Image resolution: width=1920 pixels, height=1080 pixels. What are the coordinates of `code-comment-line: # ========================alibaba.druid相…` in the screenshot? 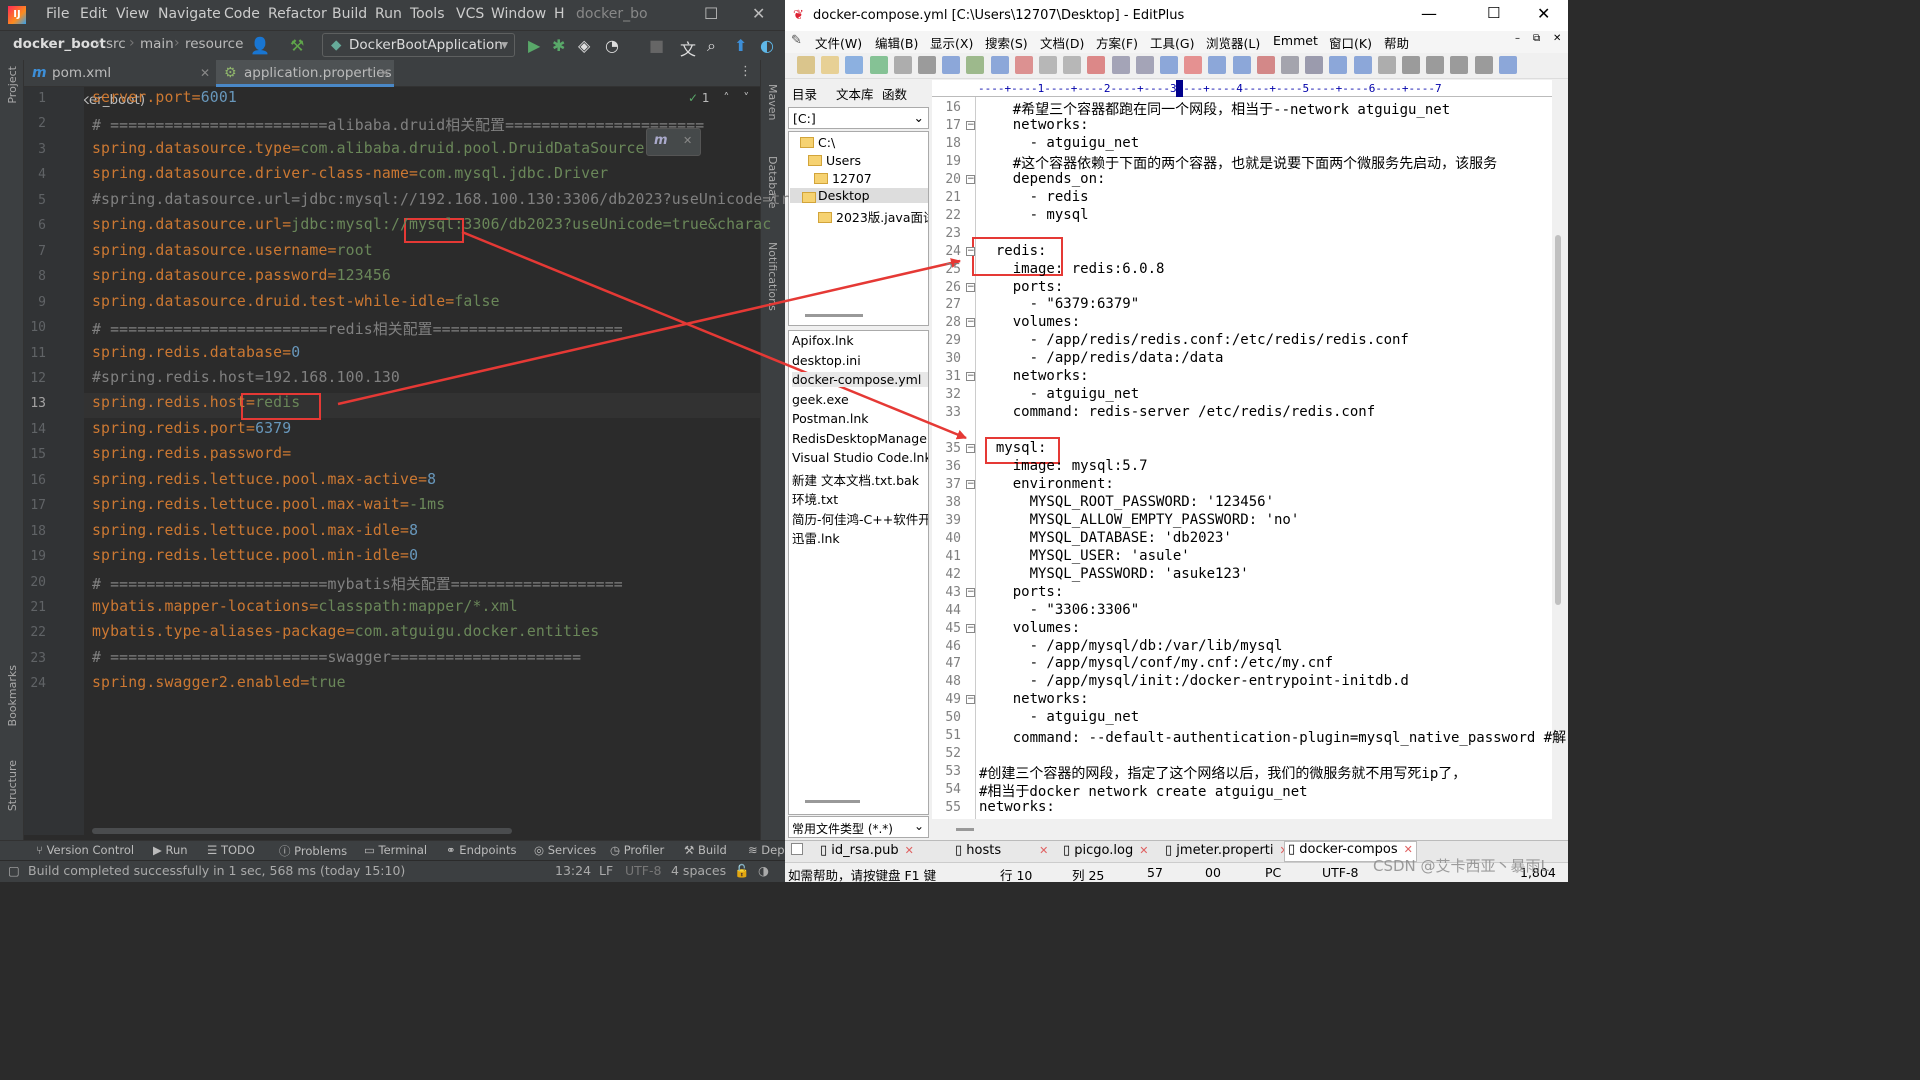 It's located at (398, 126).